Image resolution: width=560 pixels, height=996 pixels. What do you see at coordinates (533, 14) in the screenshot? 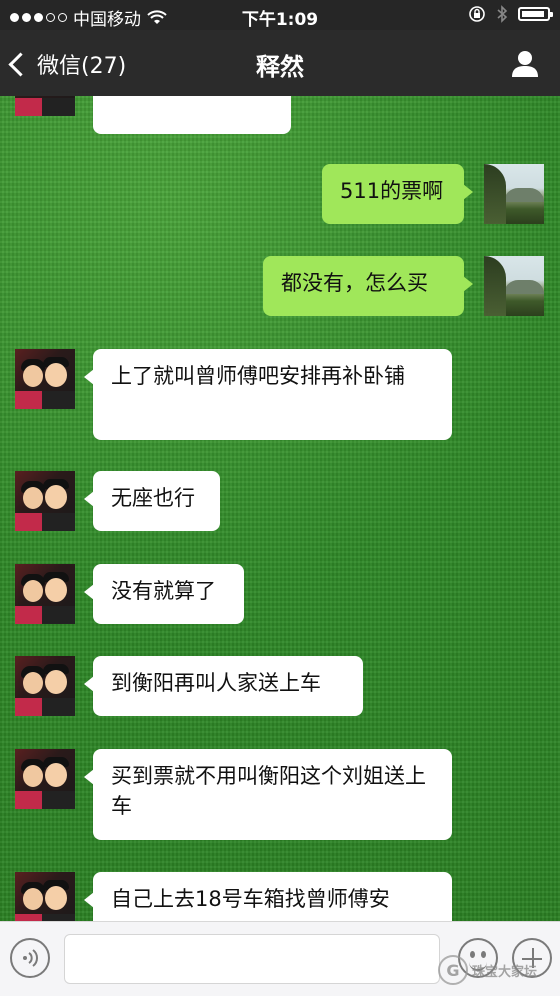
I see `battery-level` at bounding box center [533, 14].